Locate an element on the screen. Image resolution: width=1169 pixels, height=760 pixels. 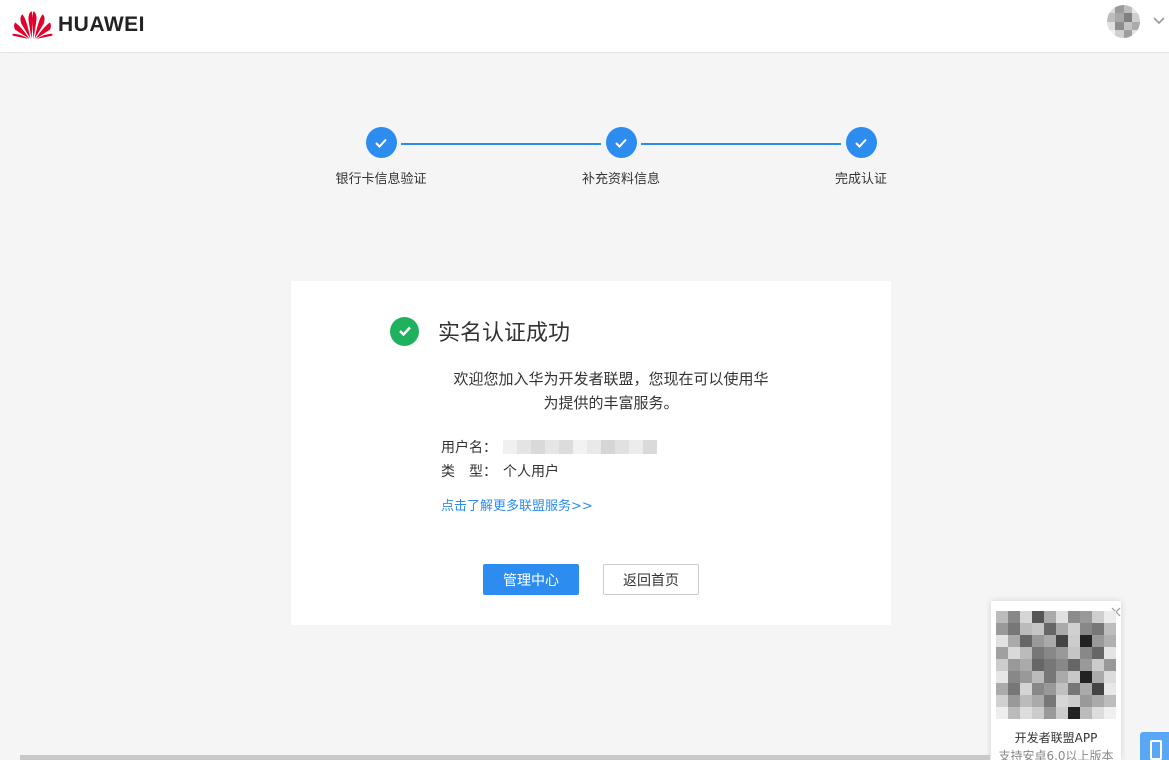
step-label: 完成认证 is located at coordinates (860, 179).